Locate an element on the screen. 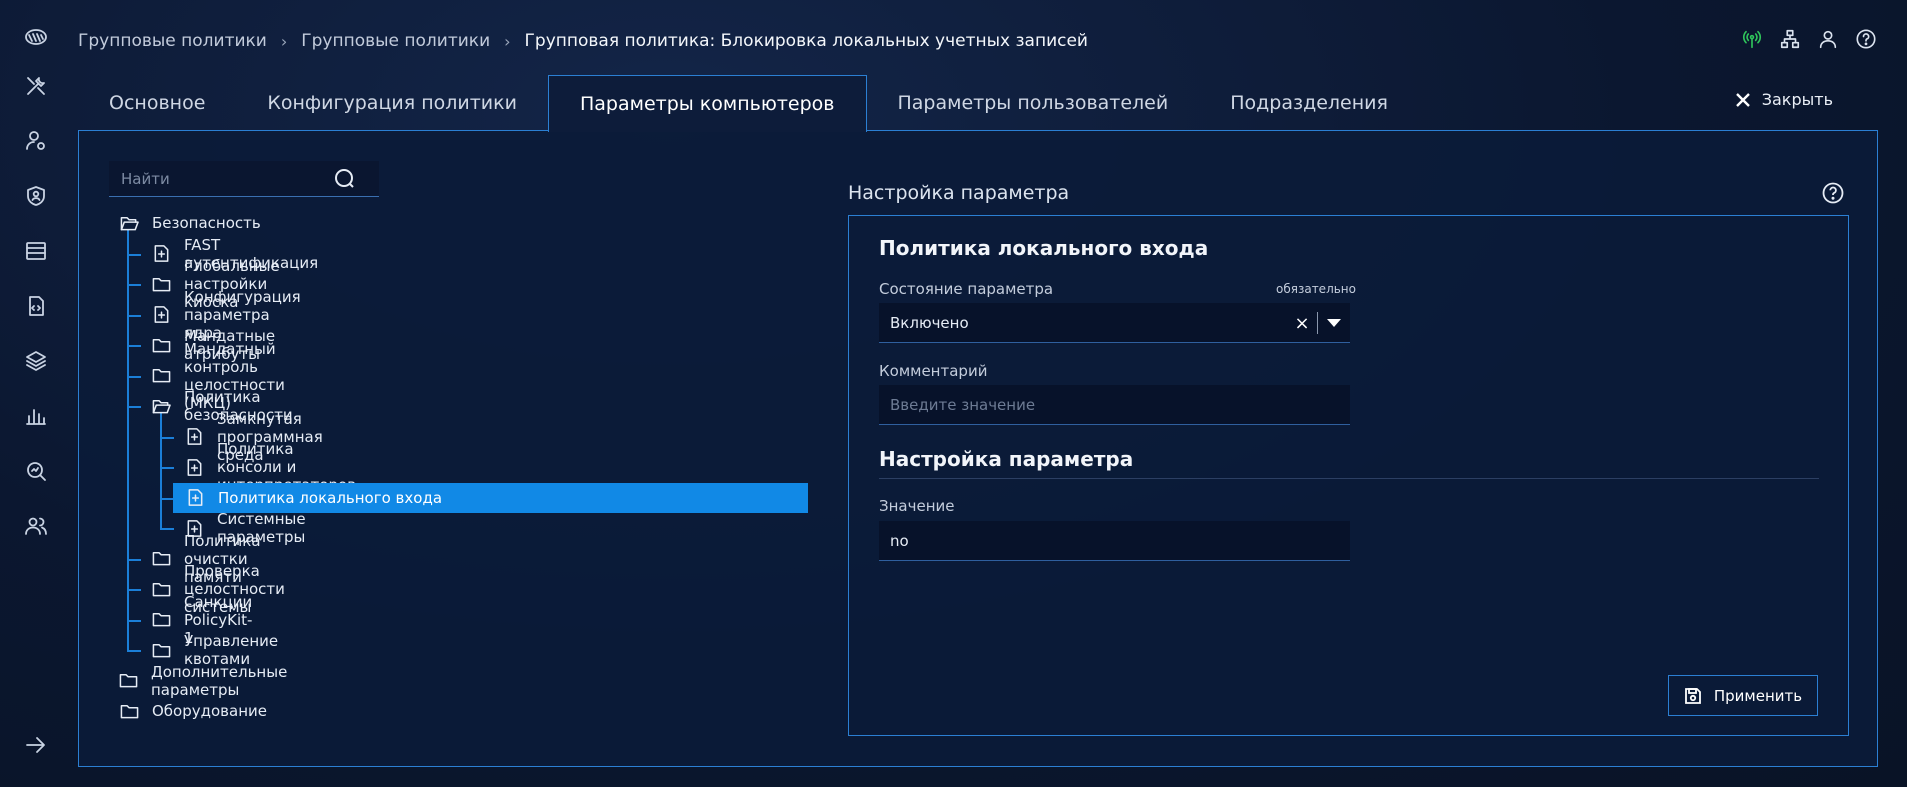 The height and width of the screenshot is (787, 1907). state-select: Включено × is located at coordinates (1114, 323).